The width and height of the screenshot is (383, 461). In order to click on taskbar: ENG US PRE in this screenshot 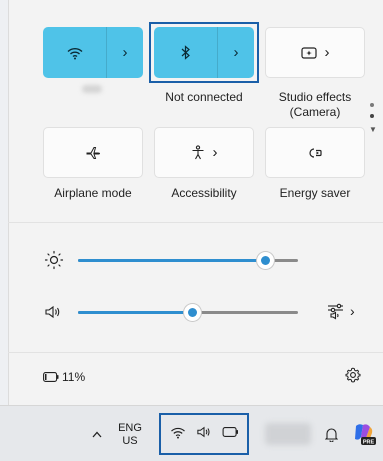, I will do `click(191, 433)`.